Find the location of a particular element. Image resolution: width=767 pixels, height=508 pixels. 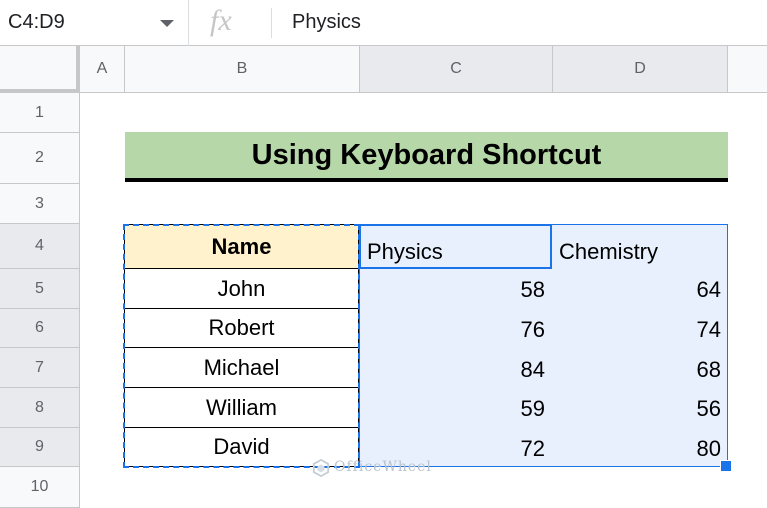

cell-physics: 59 is located at coordinates (492, 409).